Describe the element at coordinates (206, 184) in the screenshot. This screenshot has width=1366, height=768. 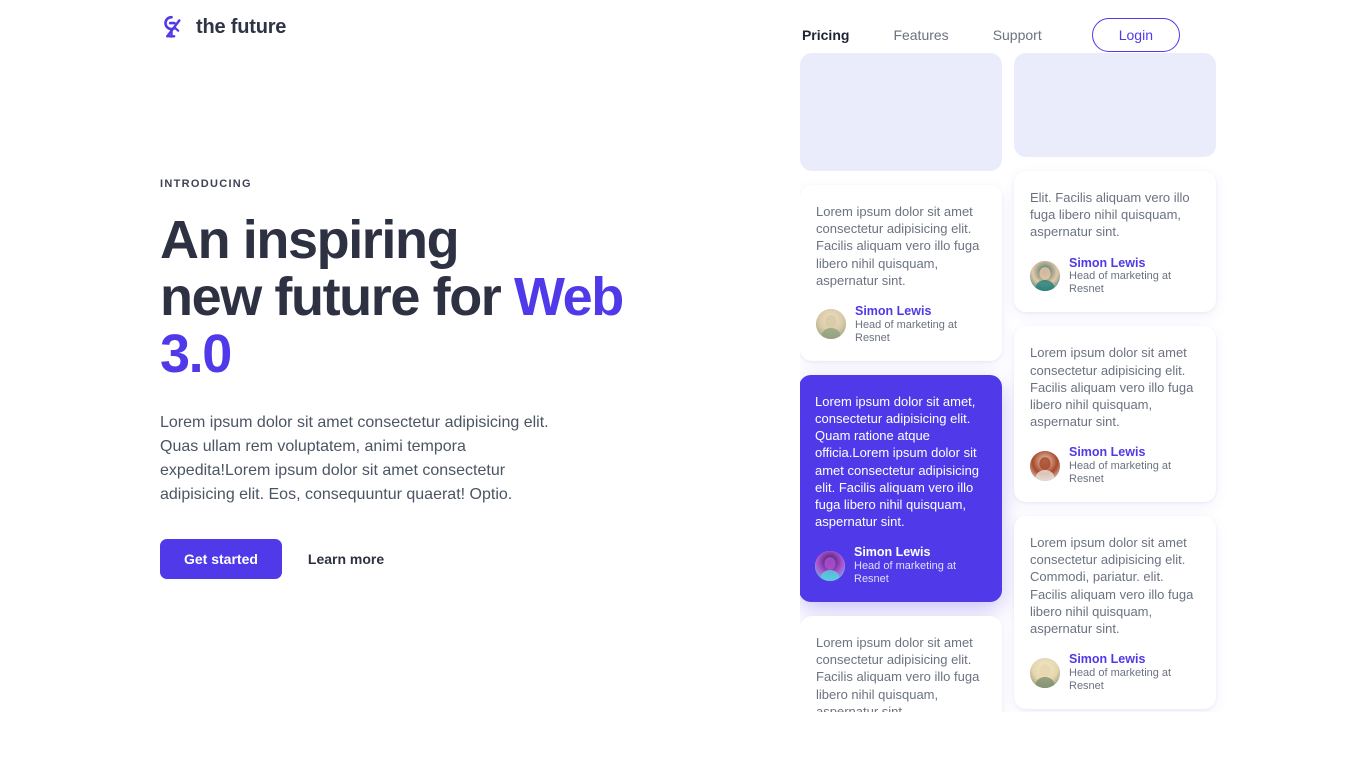
I see `hero-eyebrow: INTRODUCING` at that location.